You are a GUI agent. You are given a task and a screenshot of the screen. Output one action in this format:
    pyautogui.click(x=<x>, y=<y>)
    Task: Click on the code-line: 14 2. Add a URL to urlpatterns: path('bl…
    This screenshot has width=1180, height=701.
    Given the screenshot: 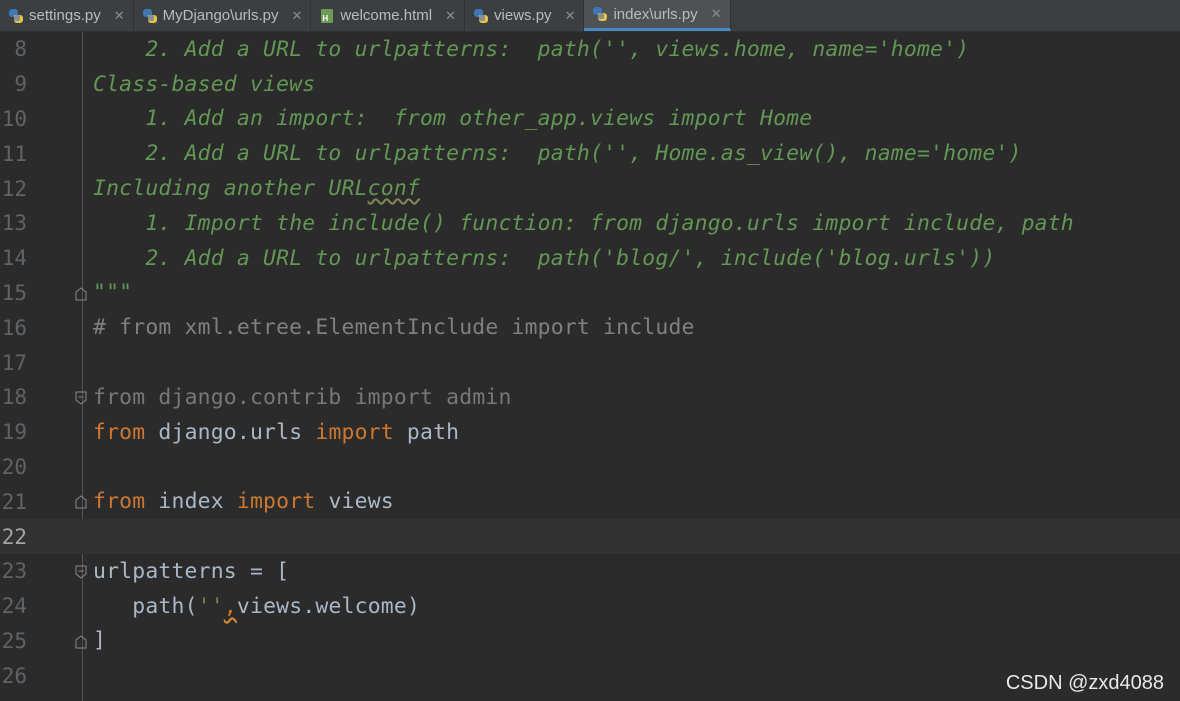 What is the action you would take?
    pyautogui.click(x=590, y=258)
    